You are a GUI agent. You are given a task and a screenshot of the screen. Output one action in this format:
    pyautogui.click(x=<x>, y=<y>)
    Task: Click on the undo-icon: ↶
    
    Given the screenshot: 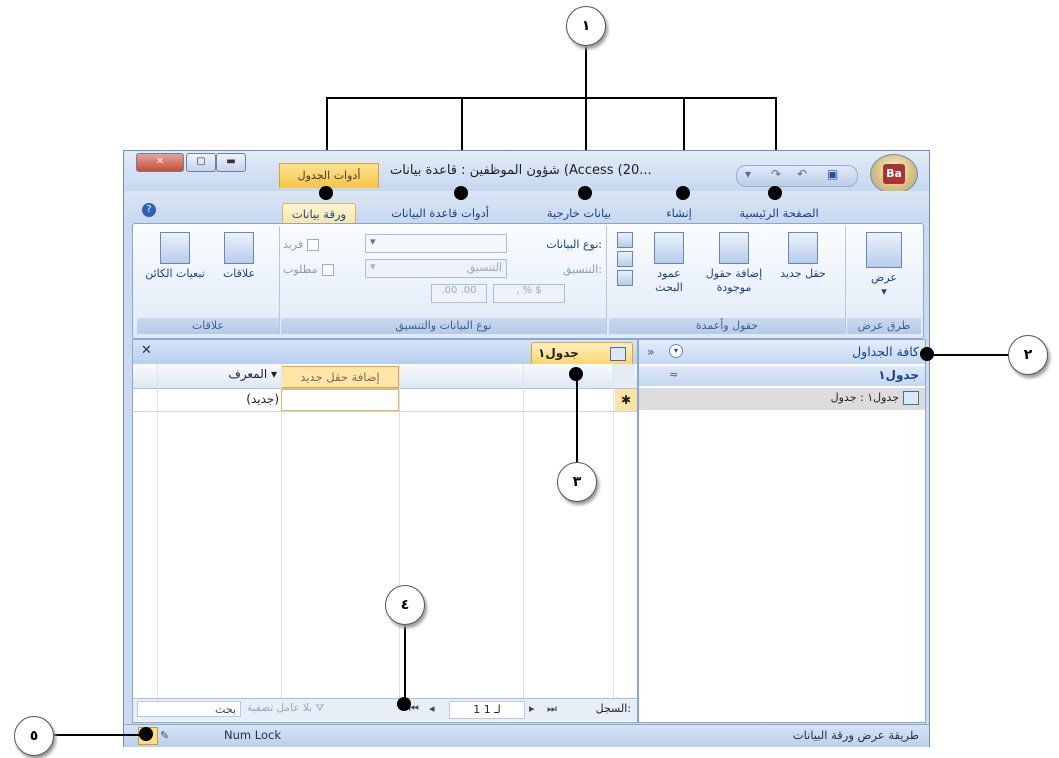 What is the action you would take?
    pyautogui.click(x=802, y=174)
    